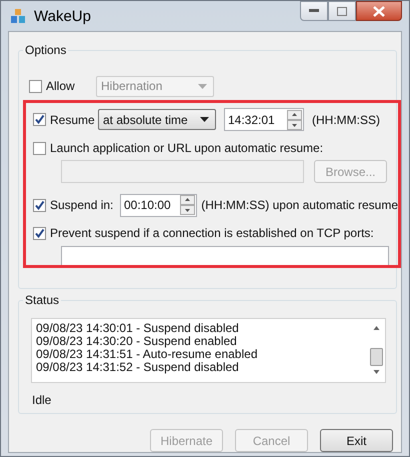  What do you see at coordinates (346, 119) in the screenshot?
I see `format-hint: (HH:MM:SS)` at bounding box center [346, 119].